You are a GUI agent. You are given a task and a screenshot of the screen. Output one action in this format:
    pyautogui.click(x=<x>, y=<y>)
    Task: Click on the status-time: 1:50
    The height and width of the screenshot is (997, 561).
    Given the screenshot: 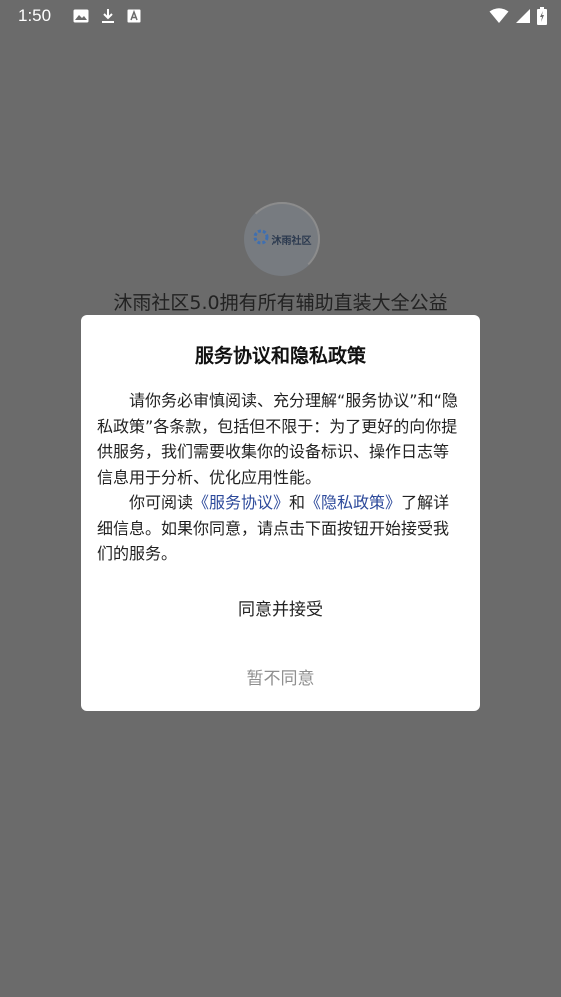 What is the action you would take?
    pyautogui.click(x=35, y=15)
    